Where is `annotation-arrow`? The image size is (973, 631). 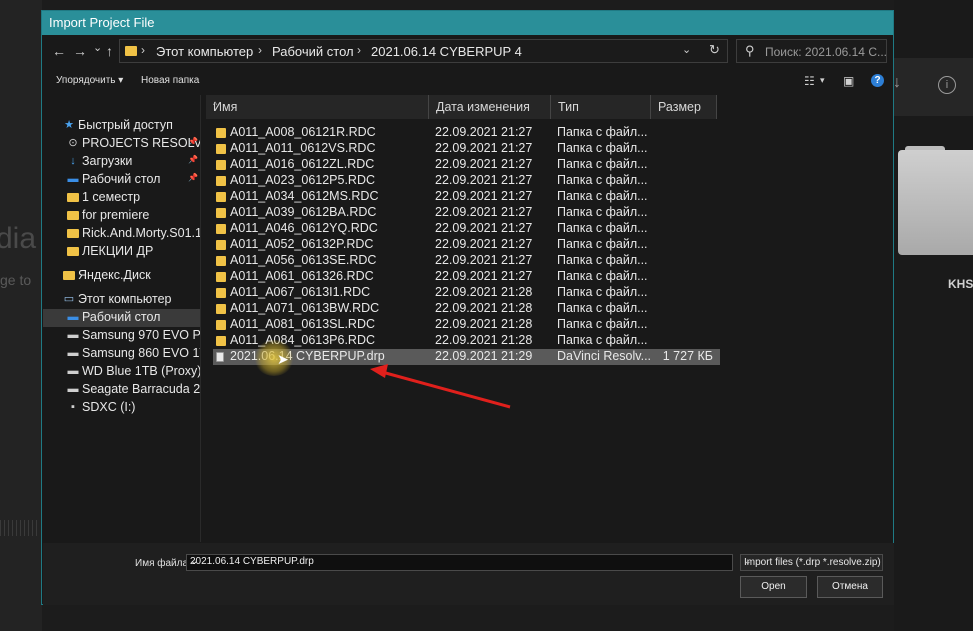
annotation-arrow is located at coordinates (440, 386).